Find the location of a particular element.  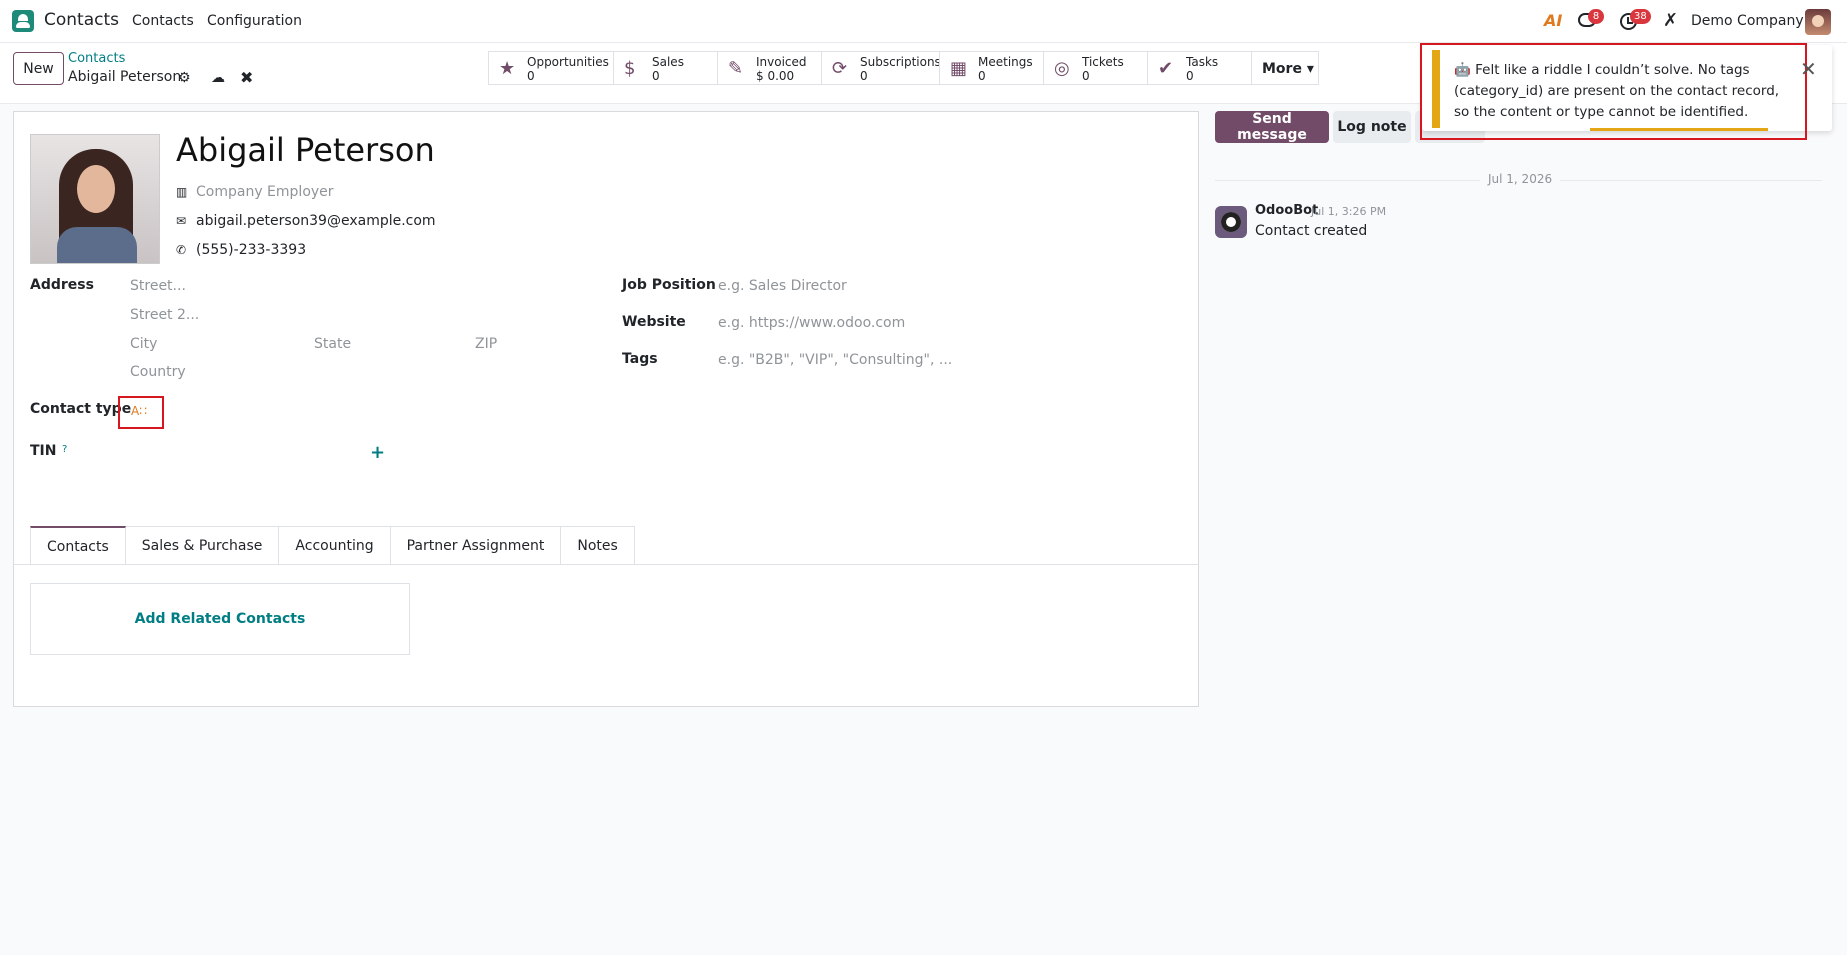

add-related-contacts-button: Add Related Contacts is located at coordinates (220, 619).